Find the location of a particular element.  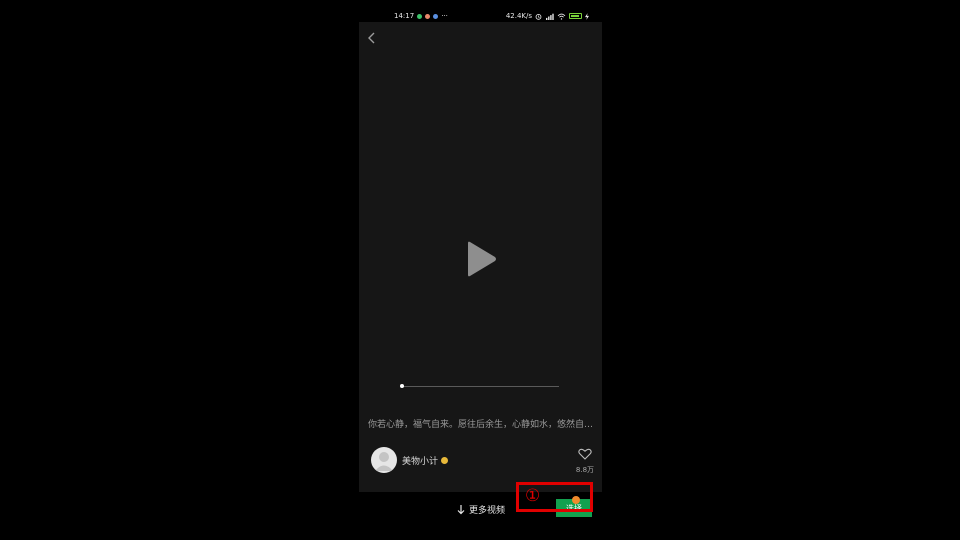

like-button: 8.8万 is located at coordinates (585, 460).